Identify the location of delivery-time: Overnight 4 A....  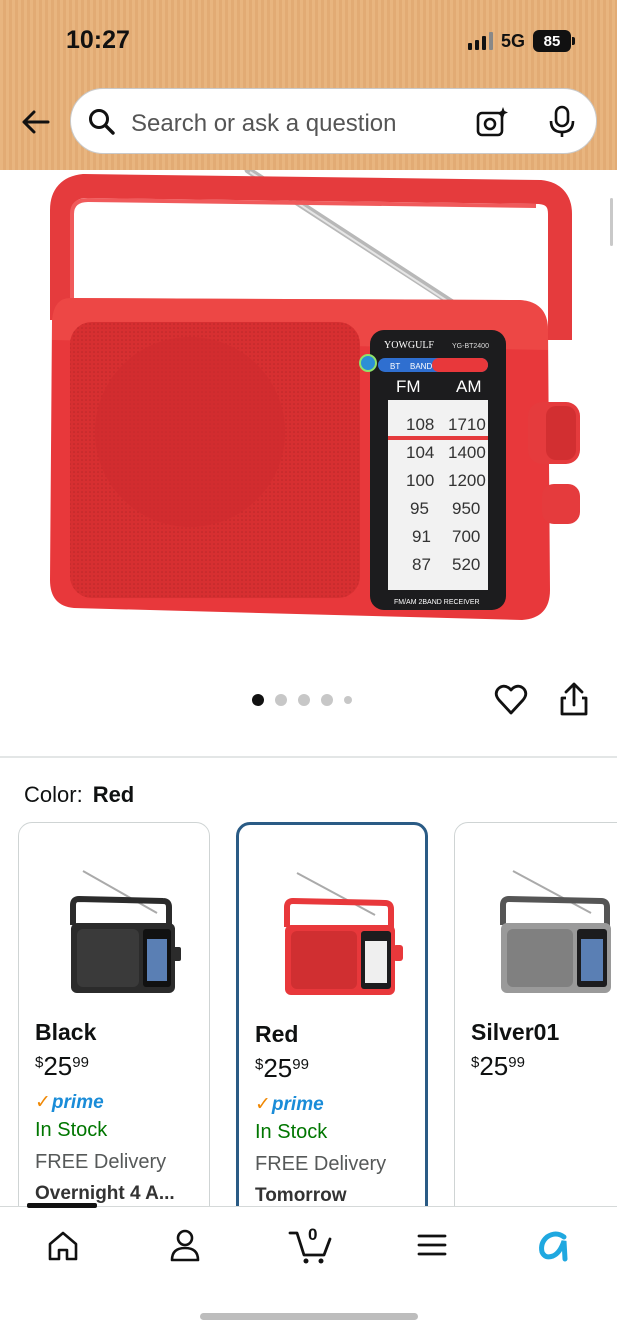
(105, 1193).